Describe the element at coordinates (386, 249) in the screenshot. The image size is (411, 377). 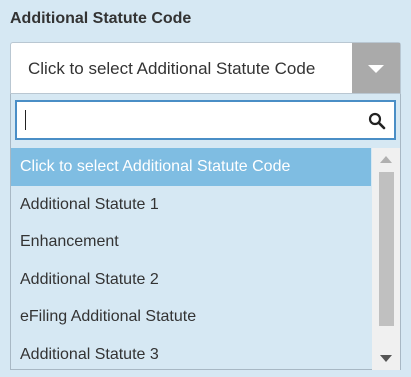
I see `scrollbar-thumb` at that location.